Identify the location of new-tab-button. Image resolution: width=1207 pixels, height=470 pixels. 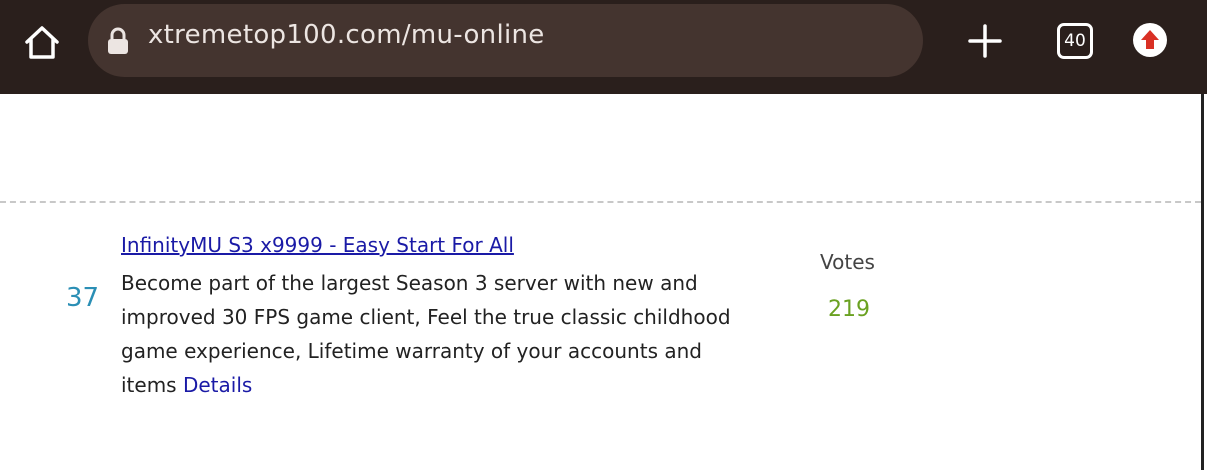
(985, 41).